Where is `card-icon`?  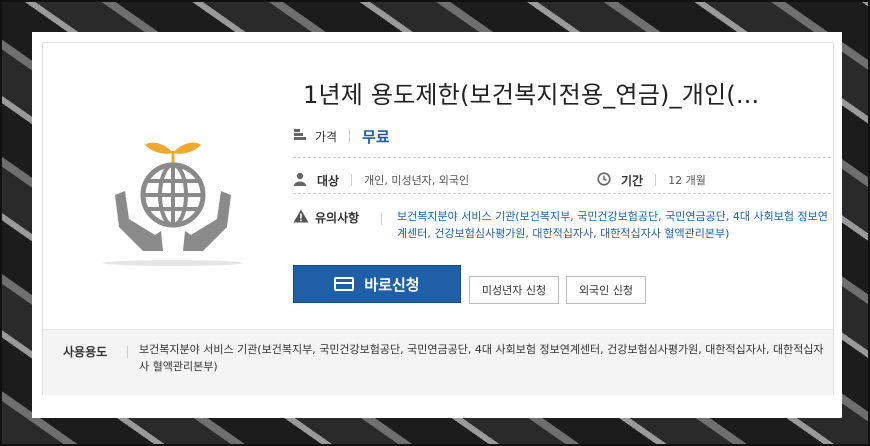
card-icon is located at coordinates (344, 284).